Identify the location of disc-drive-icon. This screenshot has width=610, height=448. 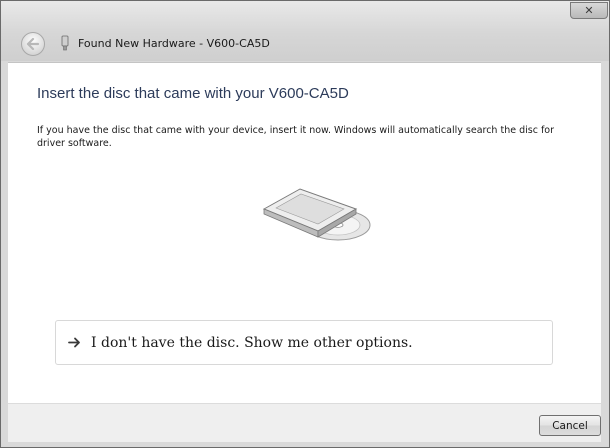
(316, 214).